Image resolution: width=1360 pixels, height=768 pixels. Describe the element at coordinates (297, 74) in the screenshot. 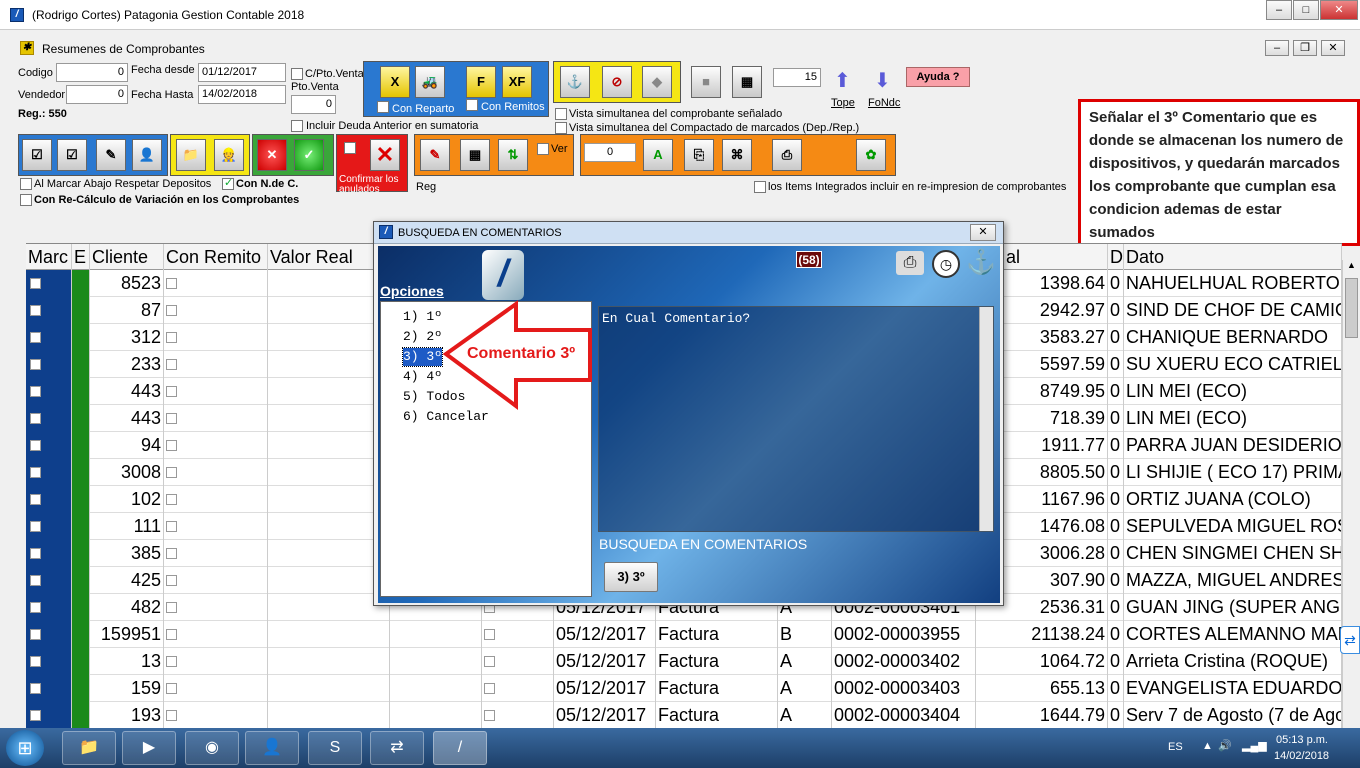

I see `cpto-venta-checkbox` at that location.